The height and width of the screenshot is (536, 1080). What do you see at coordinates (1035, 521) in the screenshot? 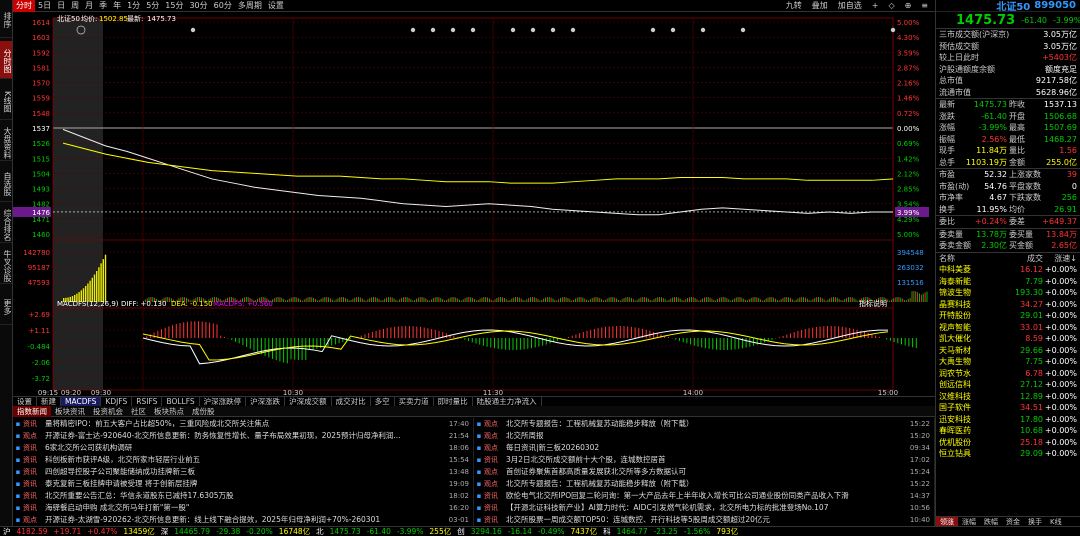
I see `ranking-tab: 换手` at bounding box center [1035, 521].